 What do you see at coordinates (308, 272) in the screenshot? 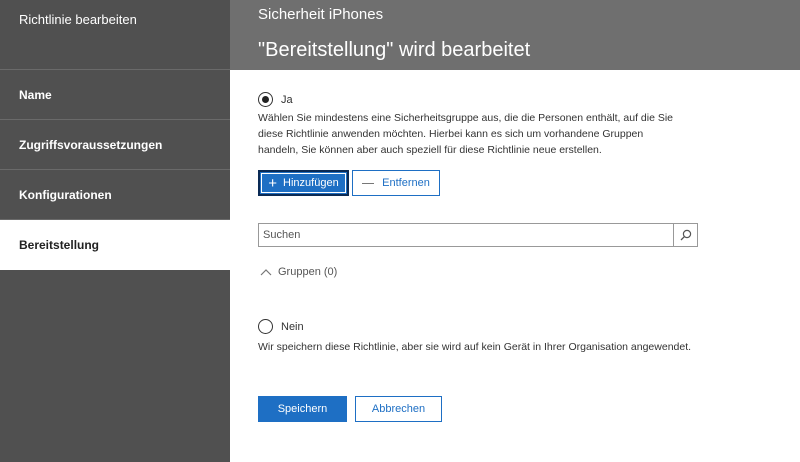
I see `groups-label: Gruppen (0)` at bounding box center [308, 272].